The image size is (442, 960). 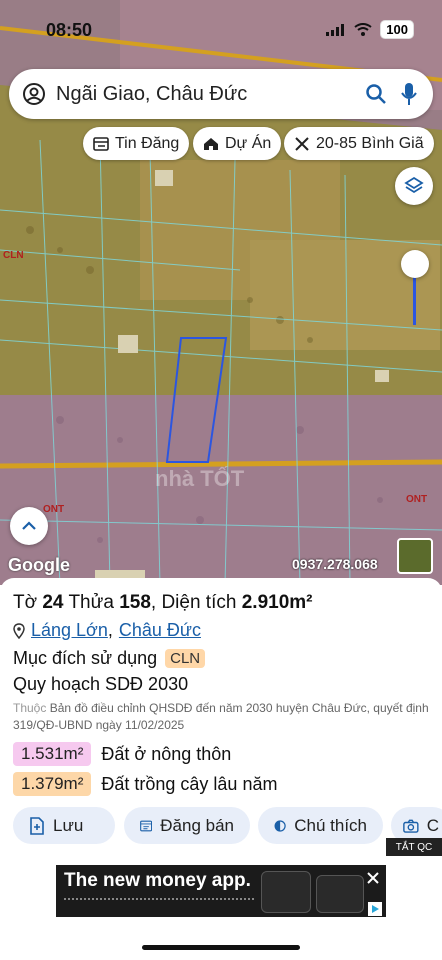 What do you see at coordinates (189, 783) in the screenshot?
I see `area-type: Đất trồng cây lâu năm` at bounding box center [189, 783].